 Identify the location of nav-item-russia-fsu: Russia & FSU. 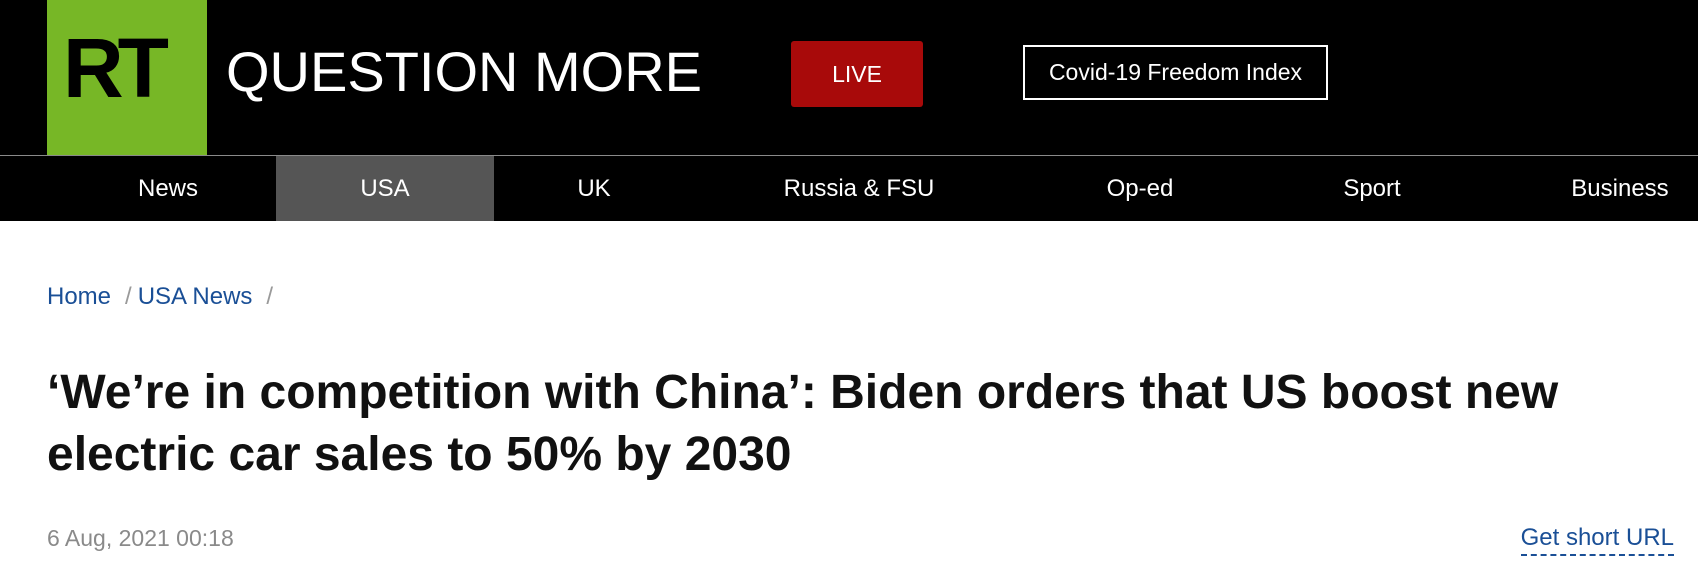
(859, 188).